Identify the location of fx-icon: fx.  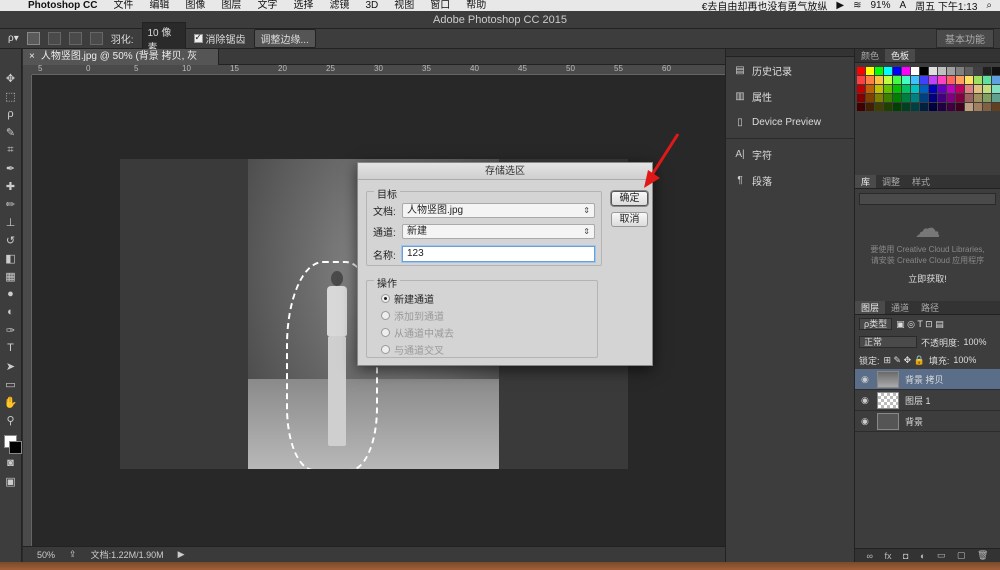
(887, 556).